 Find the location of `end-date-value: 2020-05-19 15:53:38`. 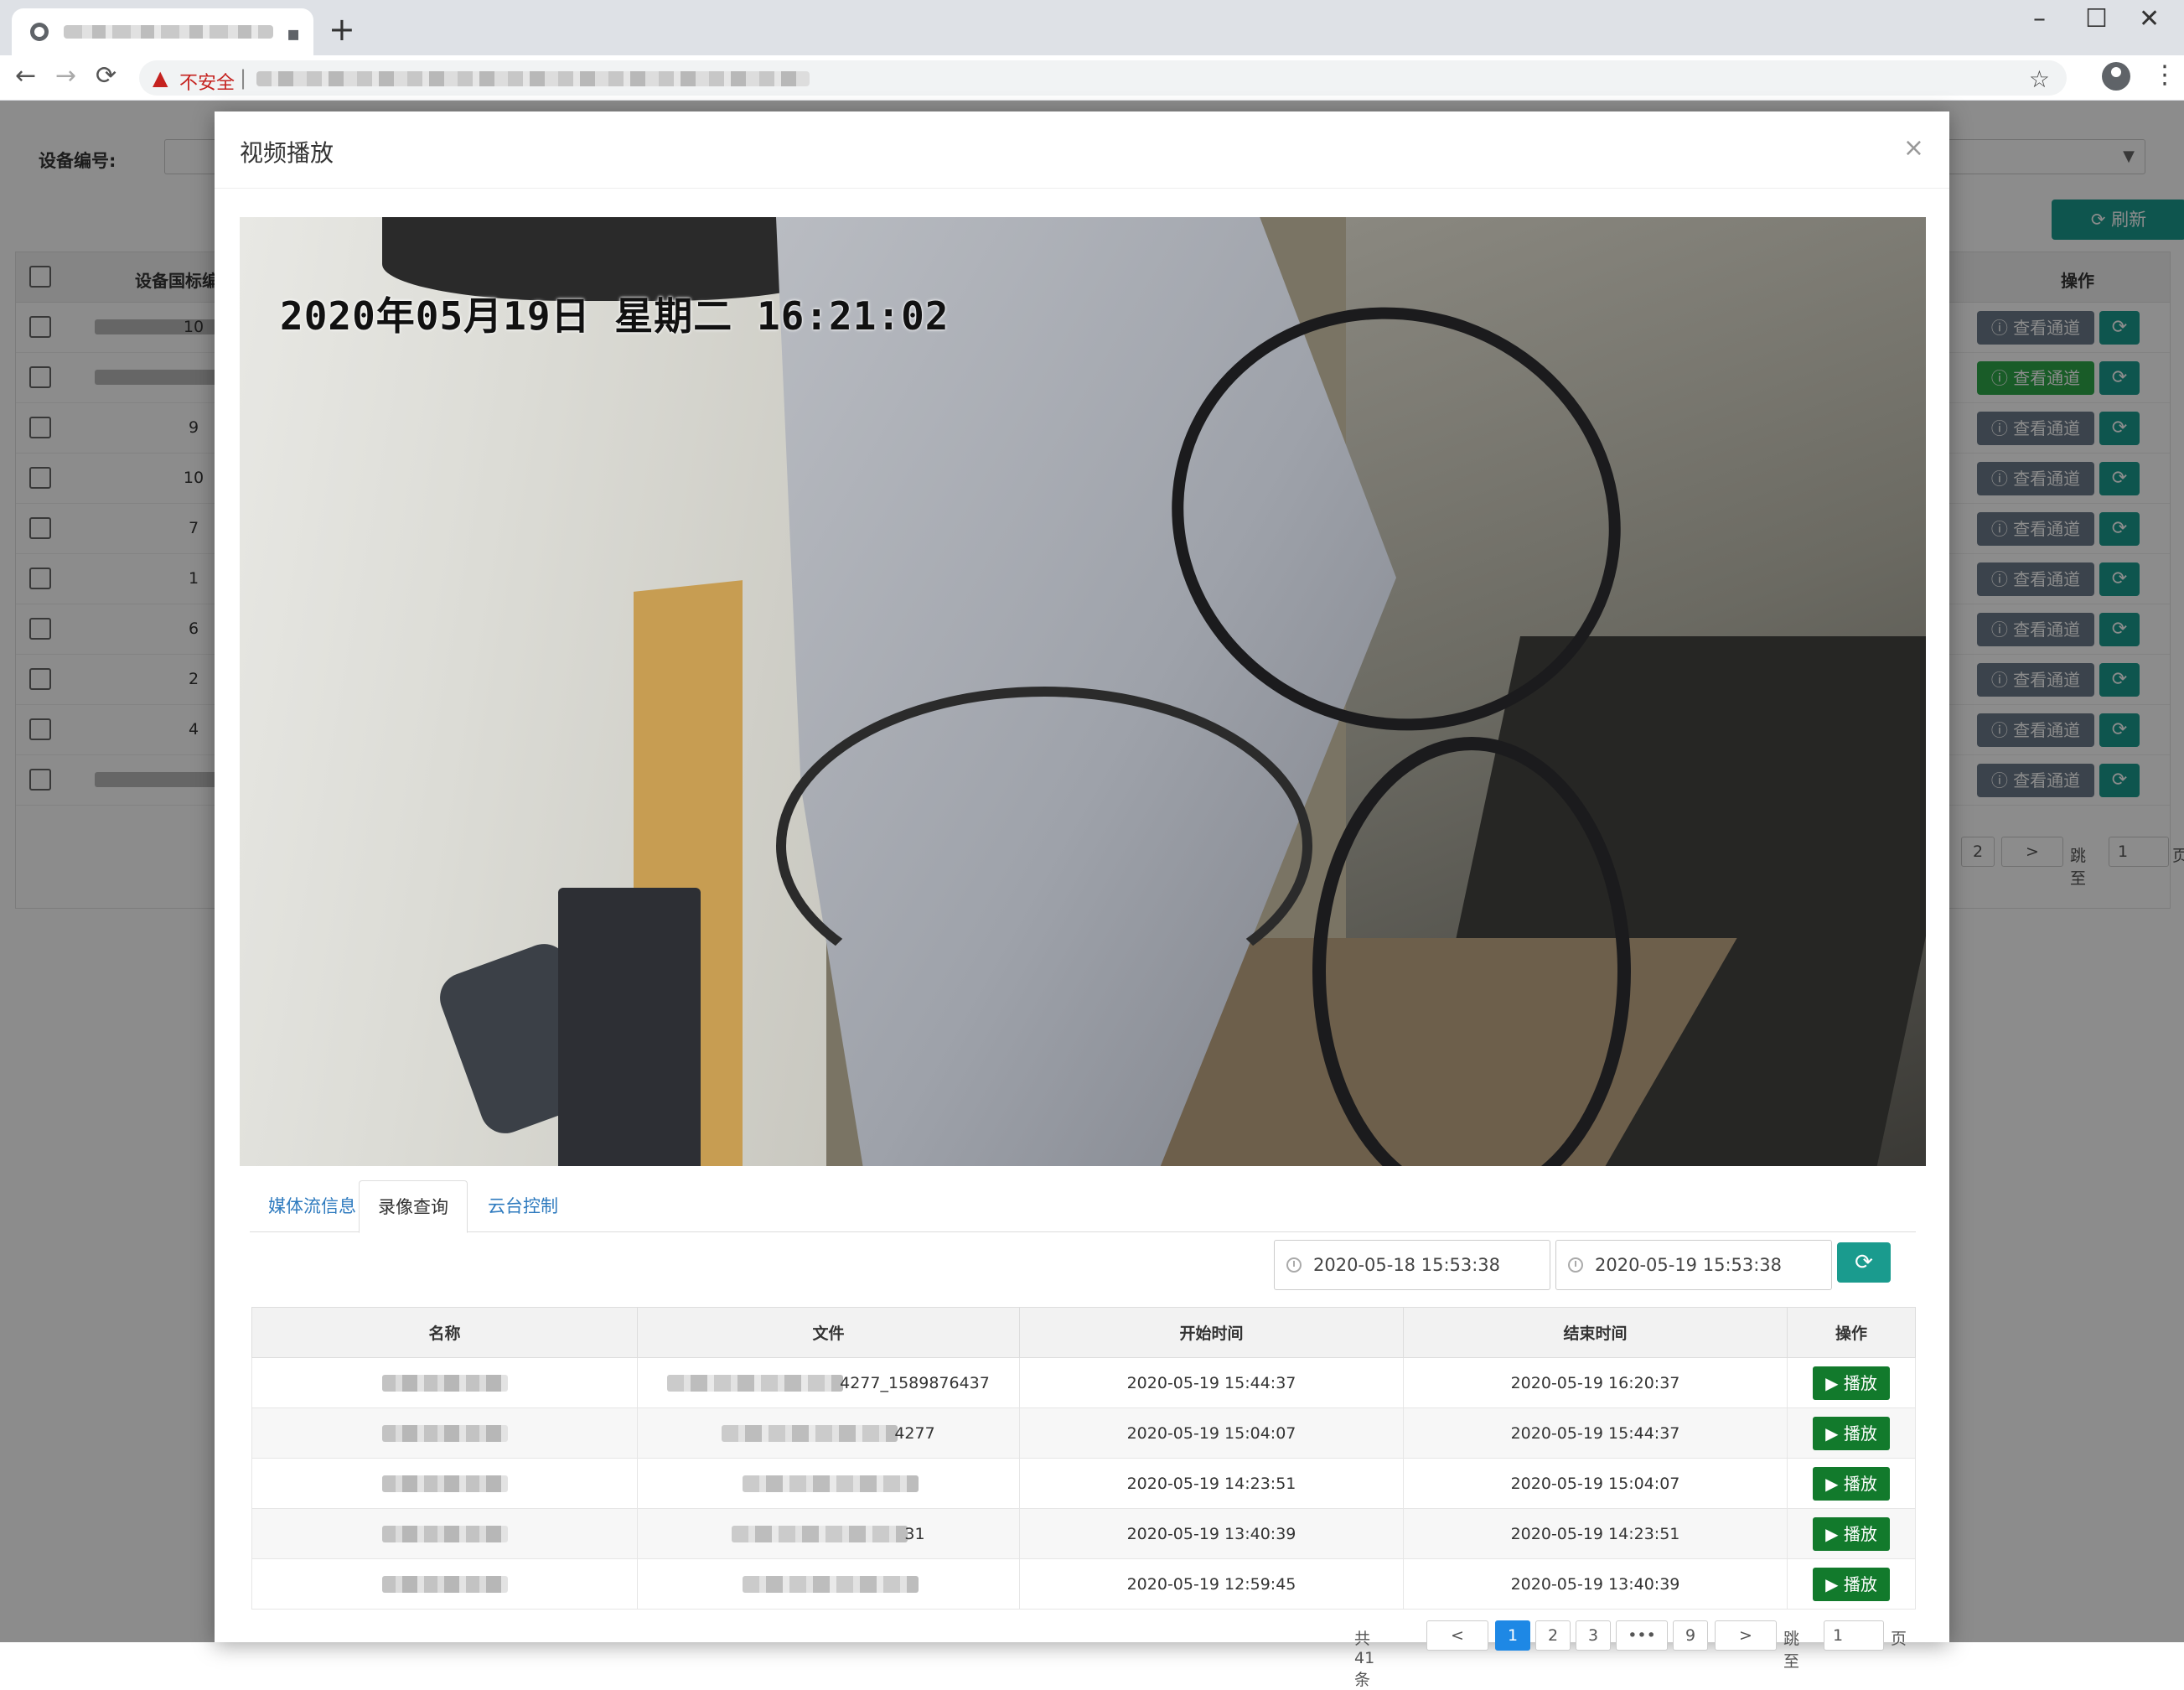

end-date-value: 2020-05-19 15:53:38 is located at coordinates (1689, 1265).